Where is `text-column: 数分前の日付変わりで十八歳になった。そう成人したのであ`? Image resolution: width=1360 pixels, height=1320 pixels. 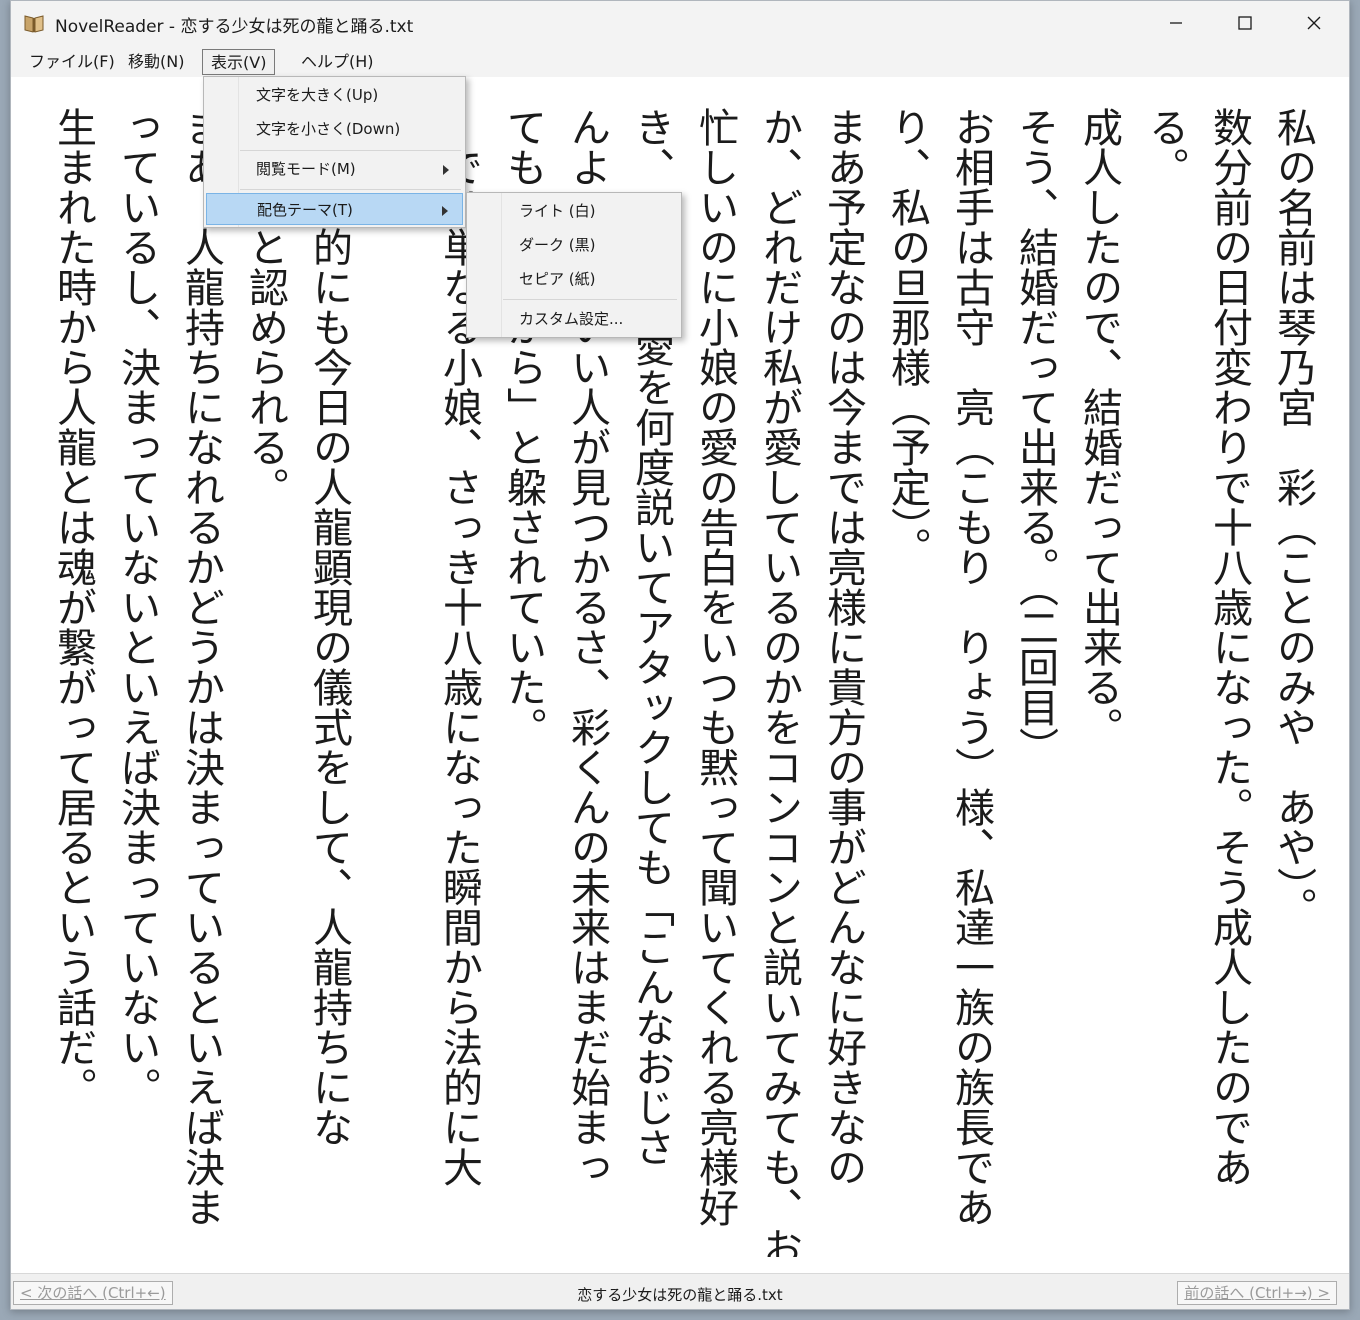
text-column: 数分前の日付変わりで十八歳になった。そう成人したのであ is located at coordinates (1229, 647).